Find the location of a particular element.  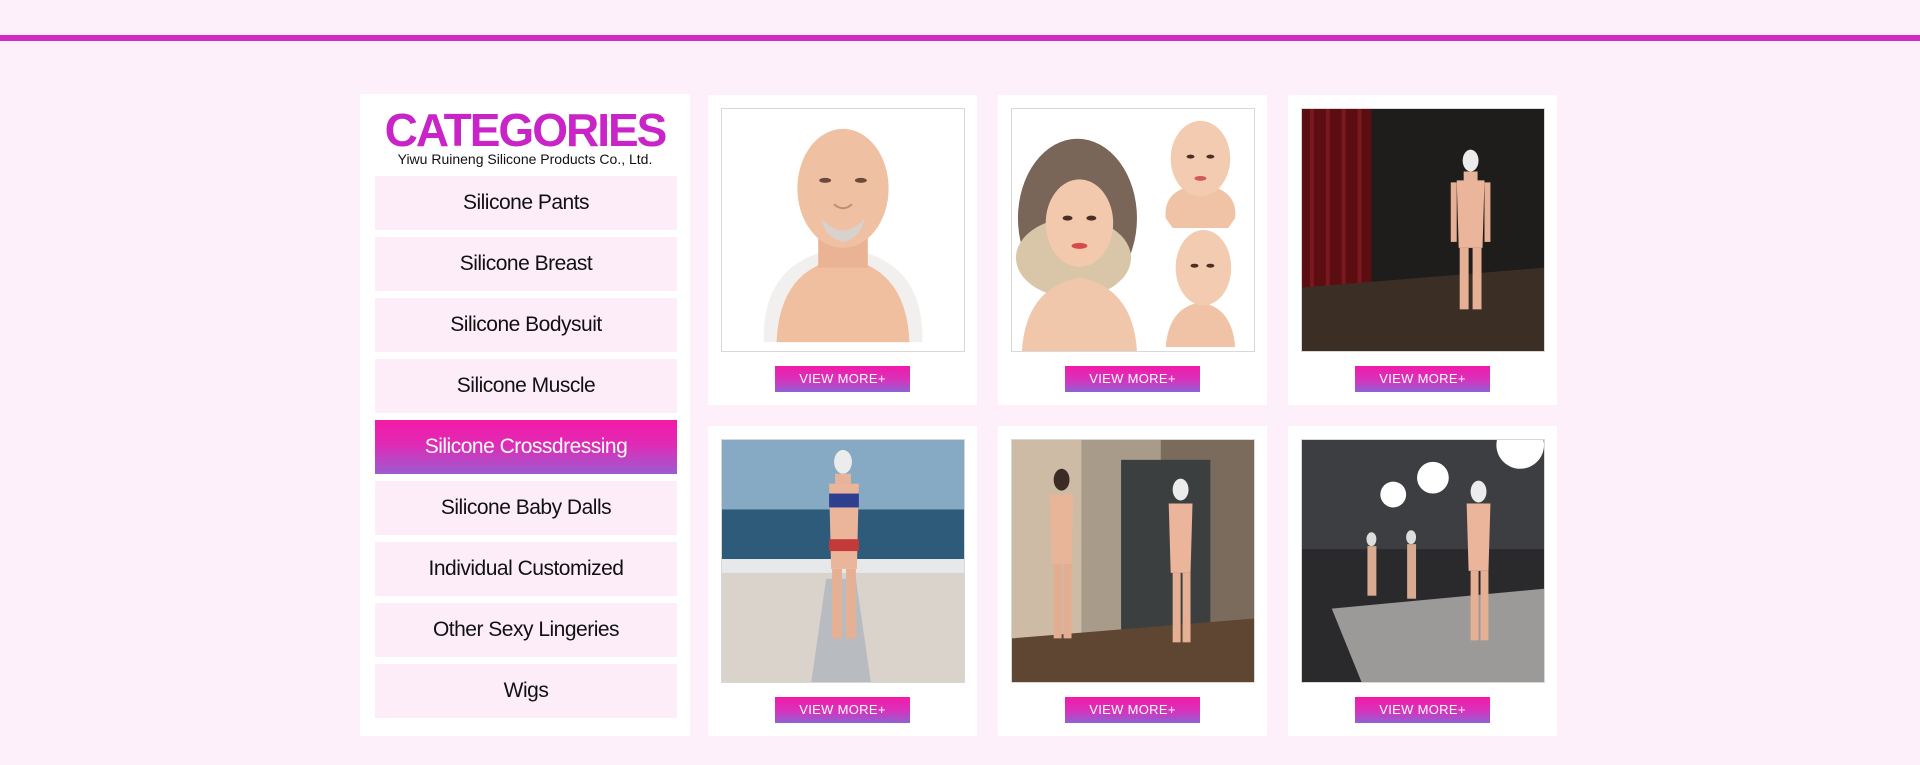

category-item-silicone-muscle: Silicone Muscle is located at coordinates (526, 386).